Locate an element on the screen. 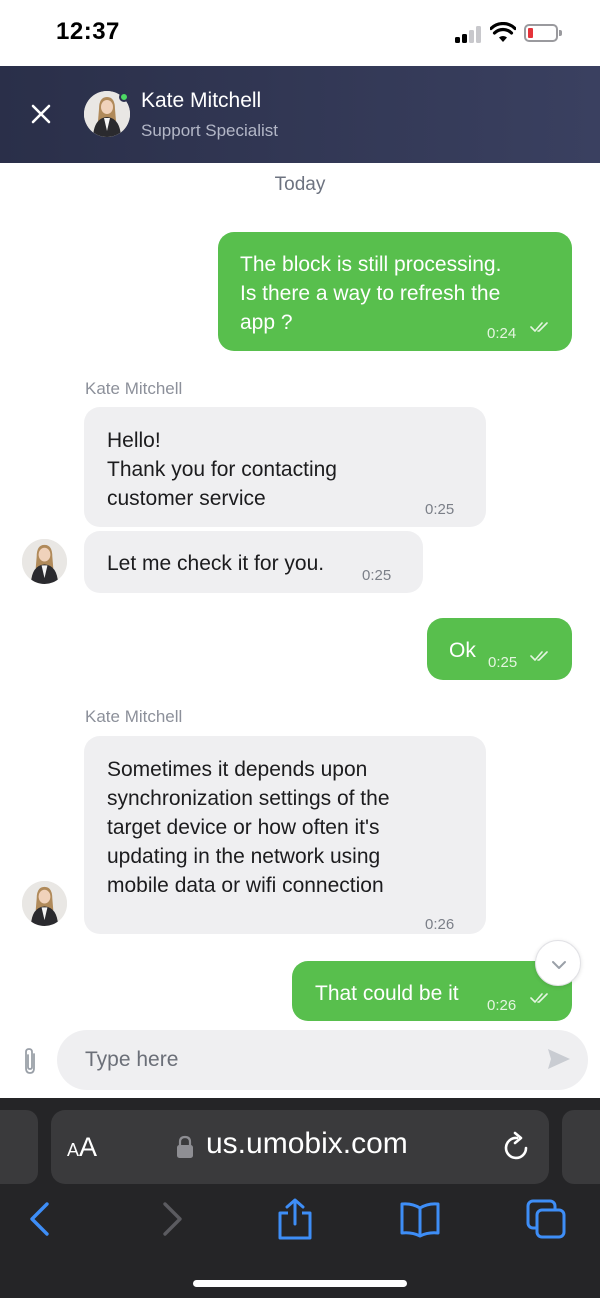  back-icon is located at coordinates (41, 1219).